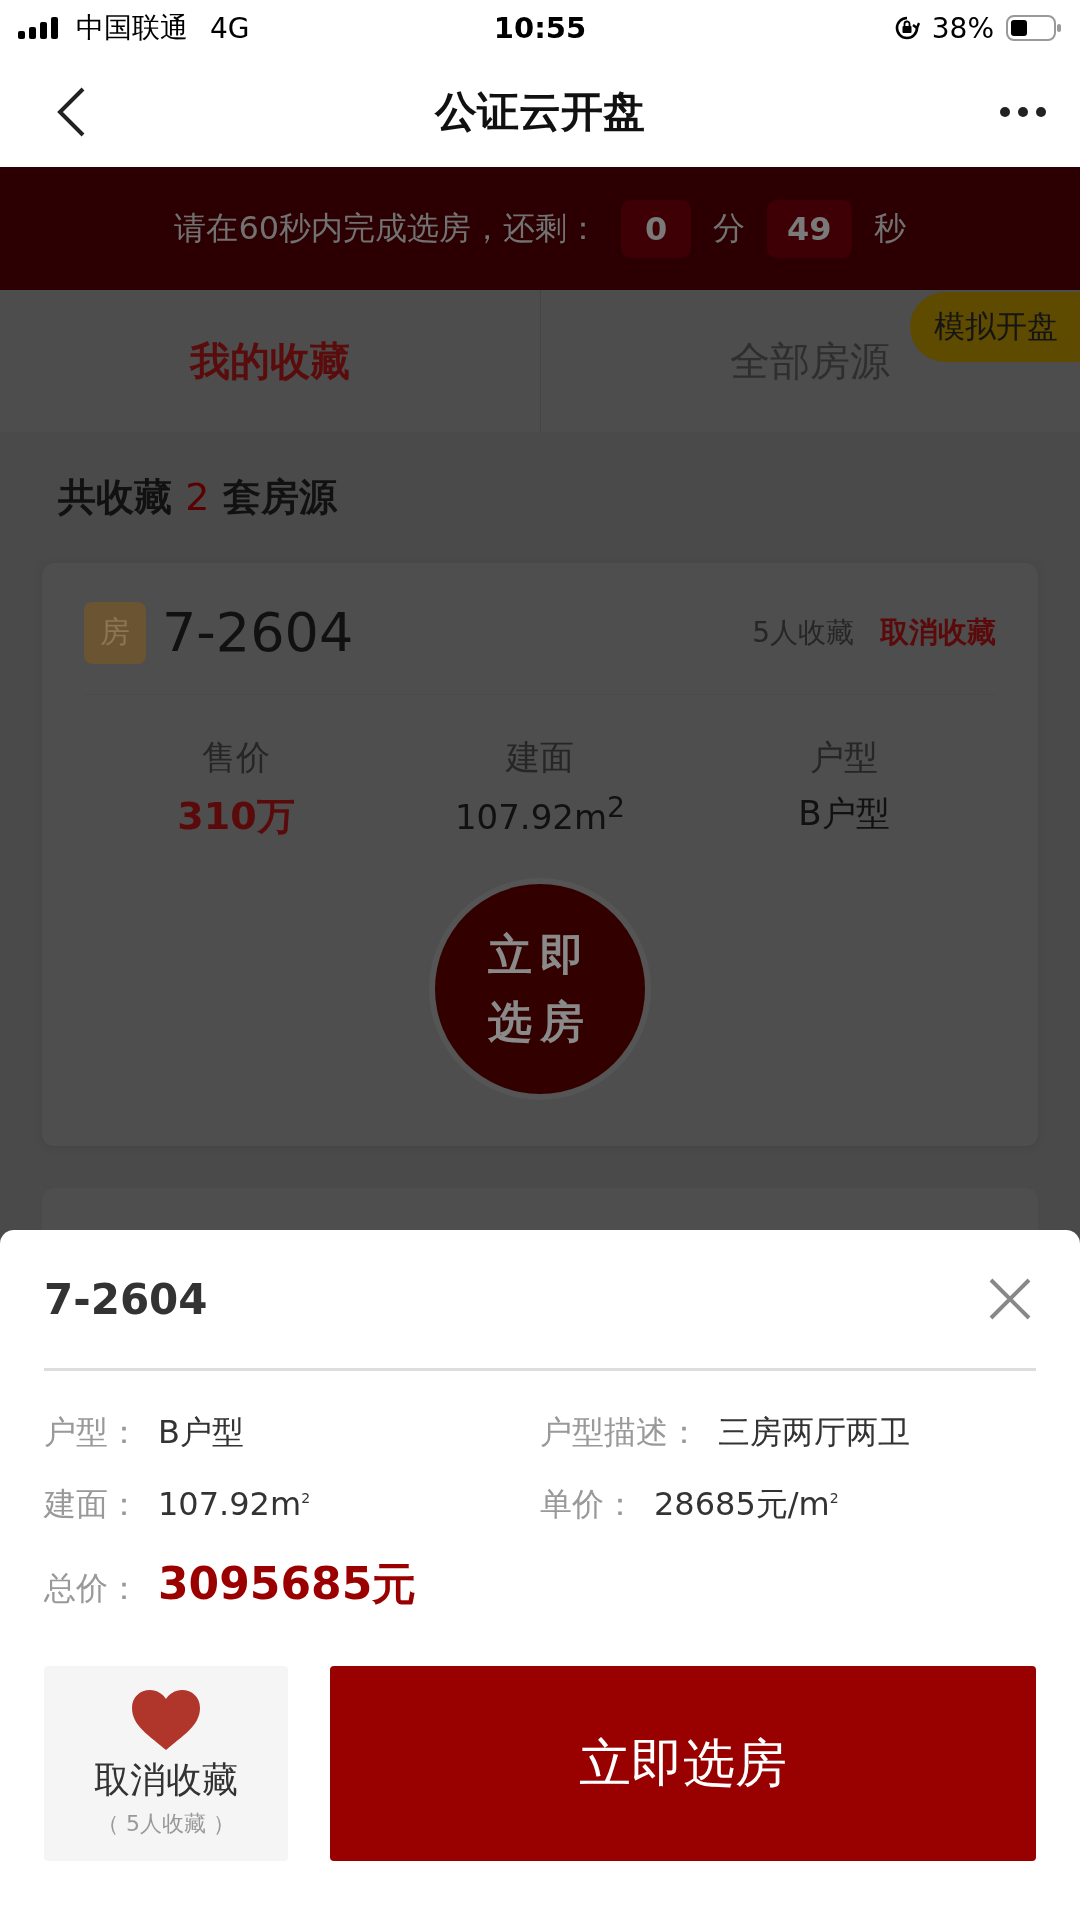 The image size is (1080, 1920). I want to click on simulation-badge: 模拟开盘, so click(995, 327).